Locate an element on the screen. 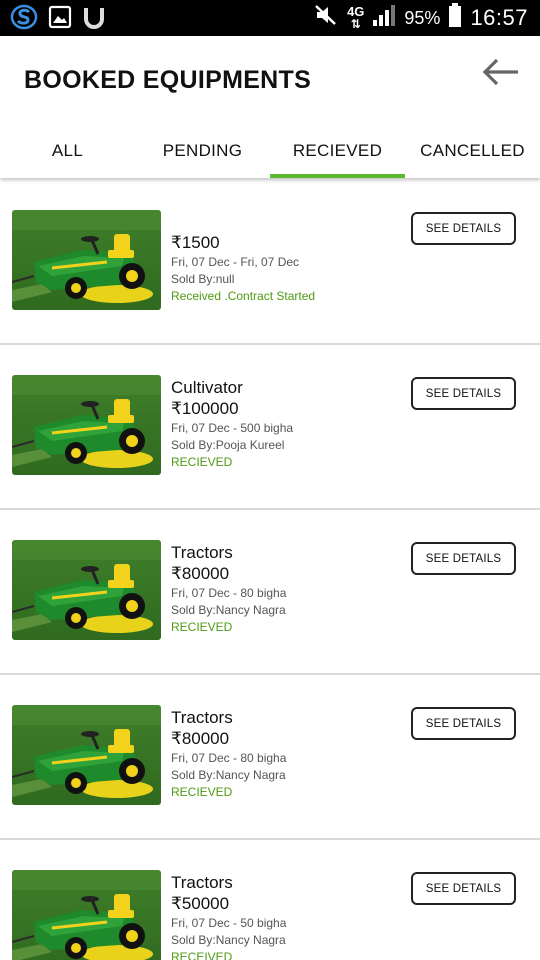  item-price: ₹50000 is located at coordinates (200, 903).